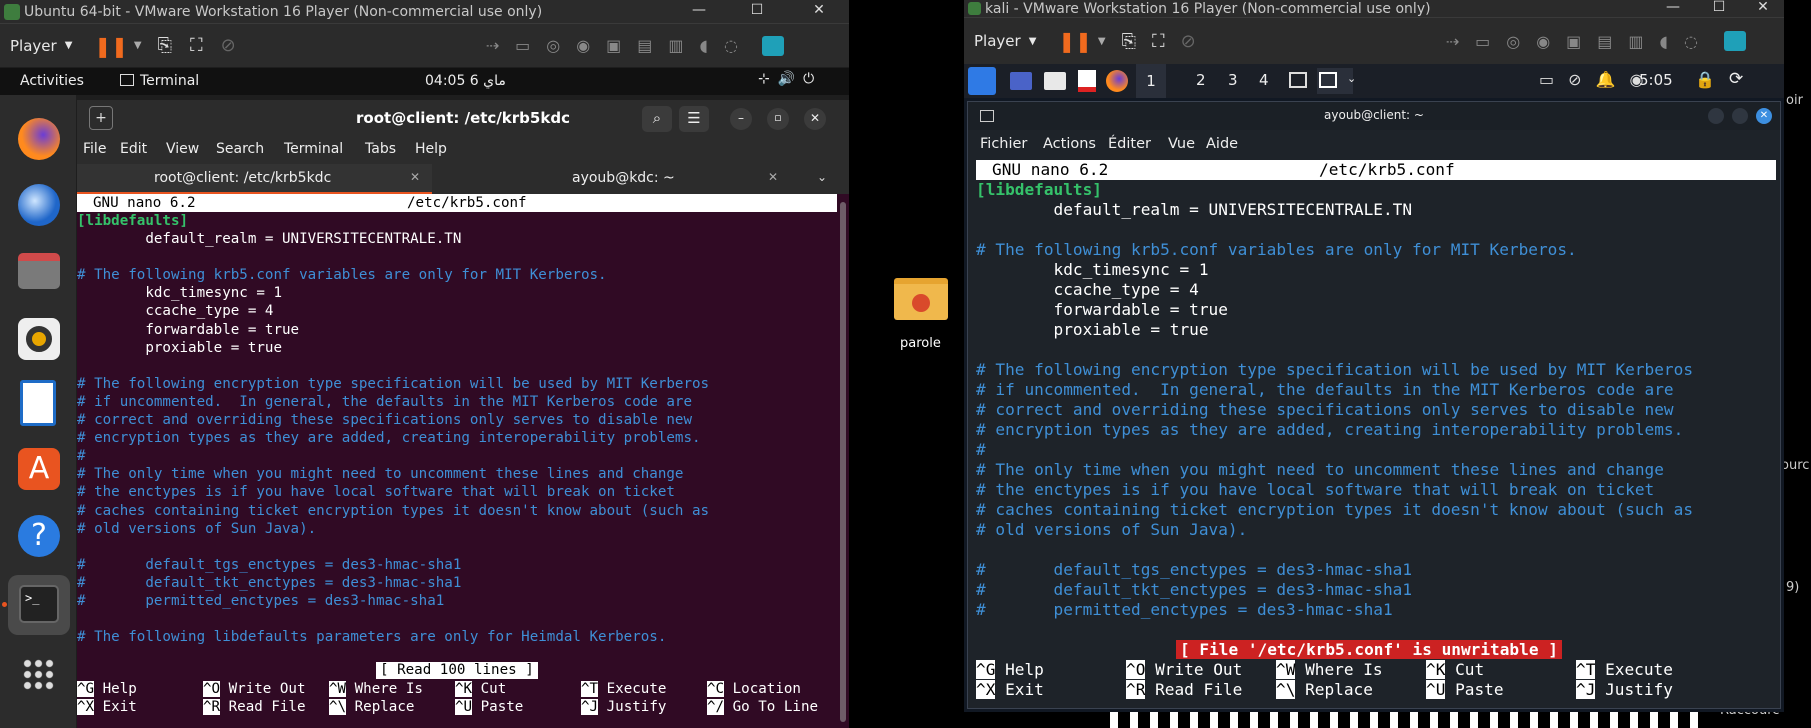 This screenshot has height=728, width=1811. Describe the element at coordinates (1716, 116) in the screenshot. I see `minimize-button` at that location.